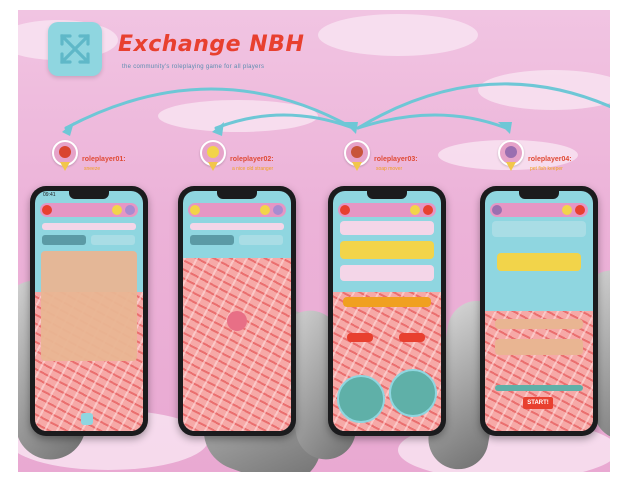 The image size is (622, 482). Describe the element at coordinates (389, 169) in the screenshot. I see `player-sub-03: soap mover` at that location.